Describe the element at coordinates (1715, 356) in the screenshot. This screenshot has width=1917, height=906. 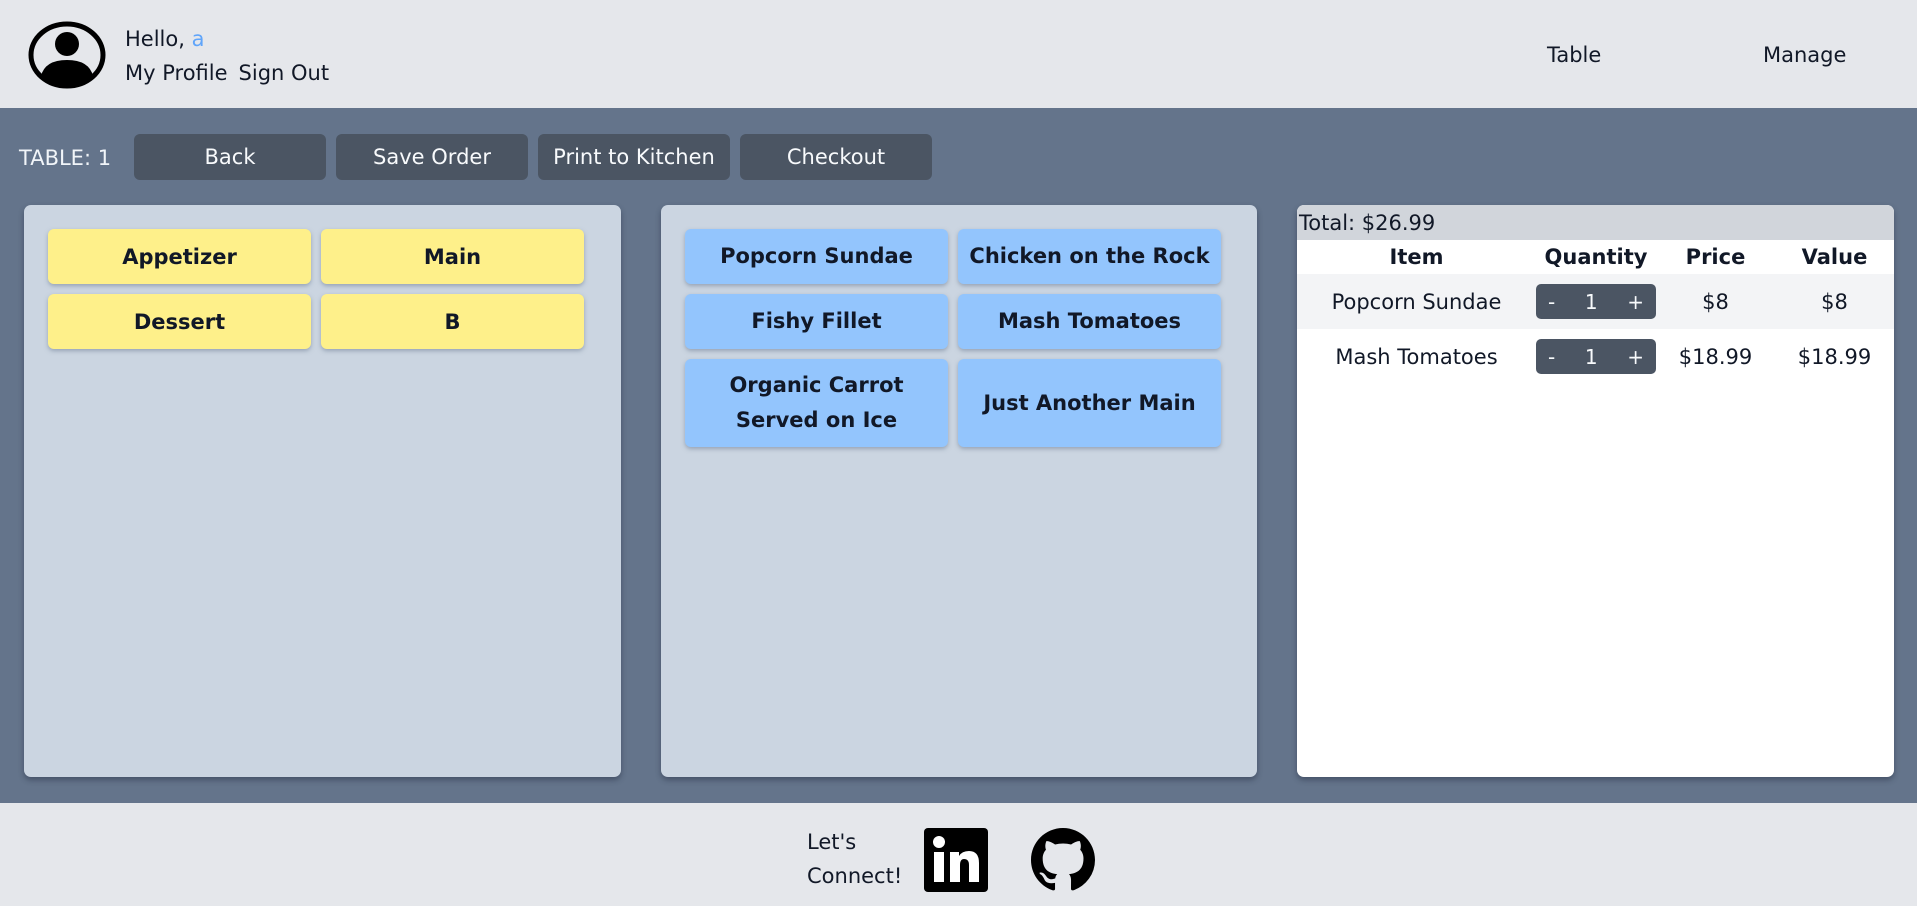
I see `order-item-price: $18.99` at that location.